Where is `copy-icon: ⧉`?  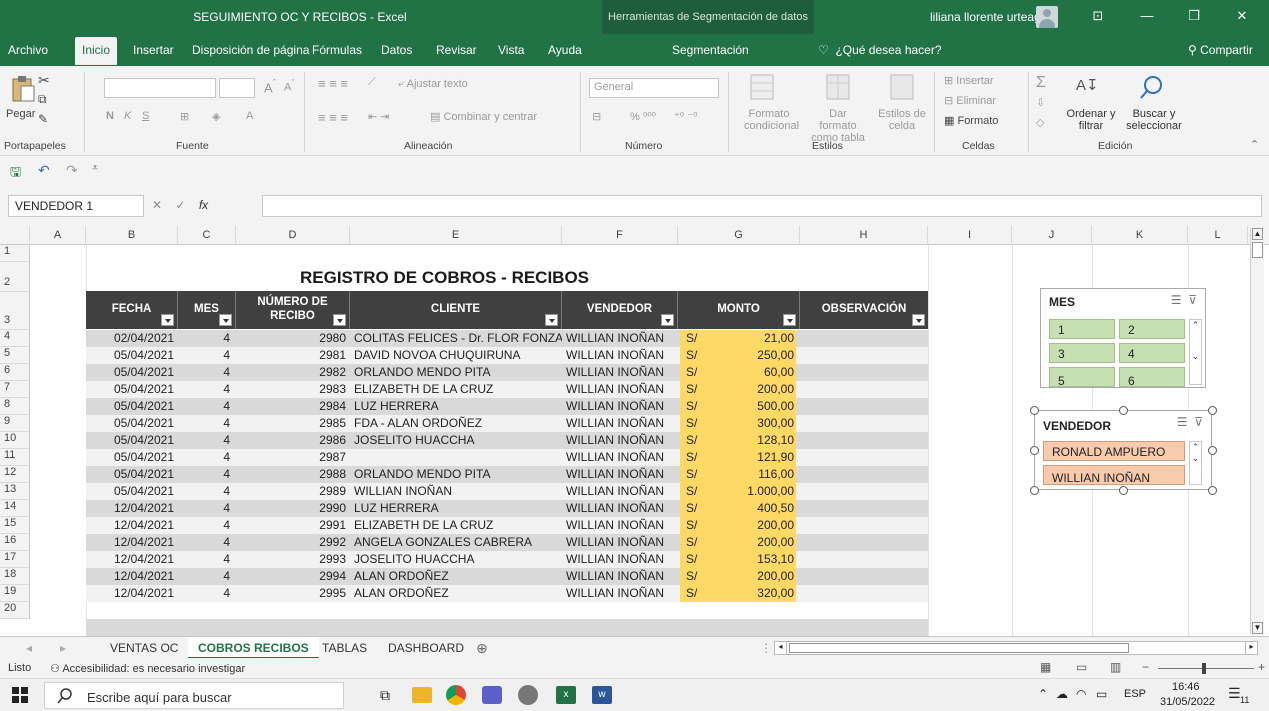
copy-icon: ⧉ is located at coordinates (42, 99).